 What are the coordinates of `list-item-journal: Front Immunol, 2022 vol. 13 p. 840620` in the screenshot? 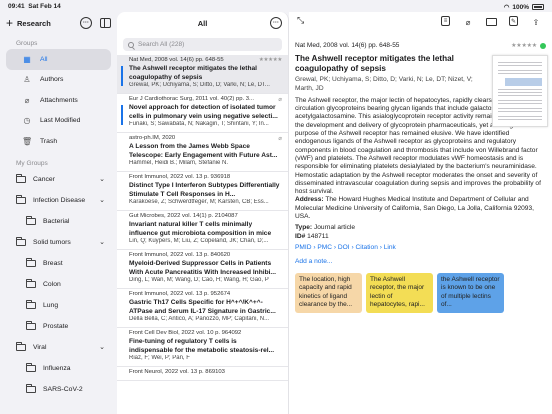 It's located at (180, 255).